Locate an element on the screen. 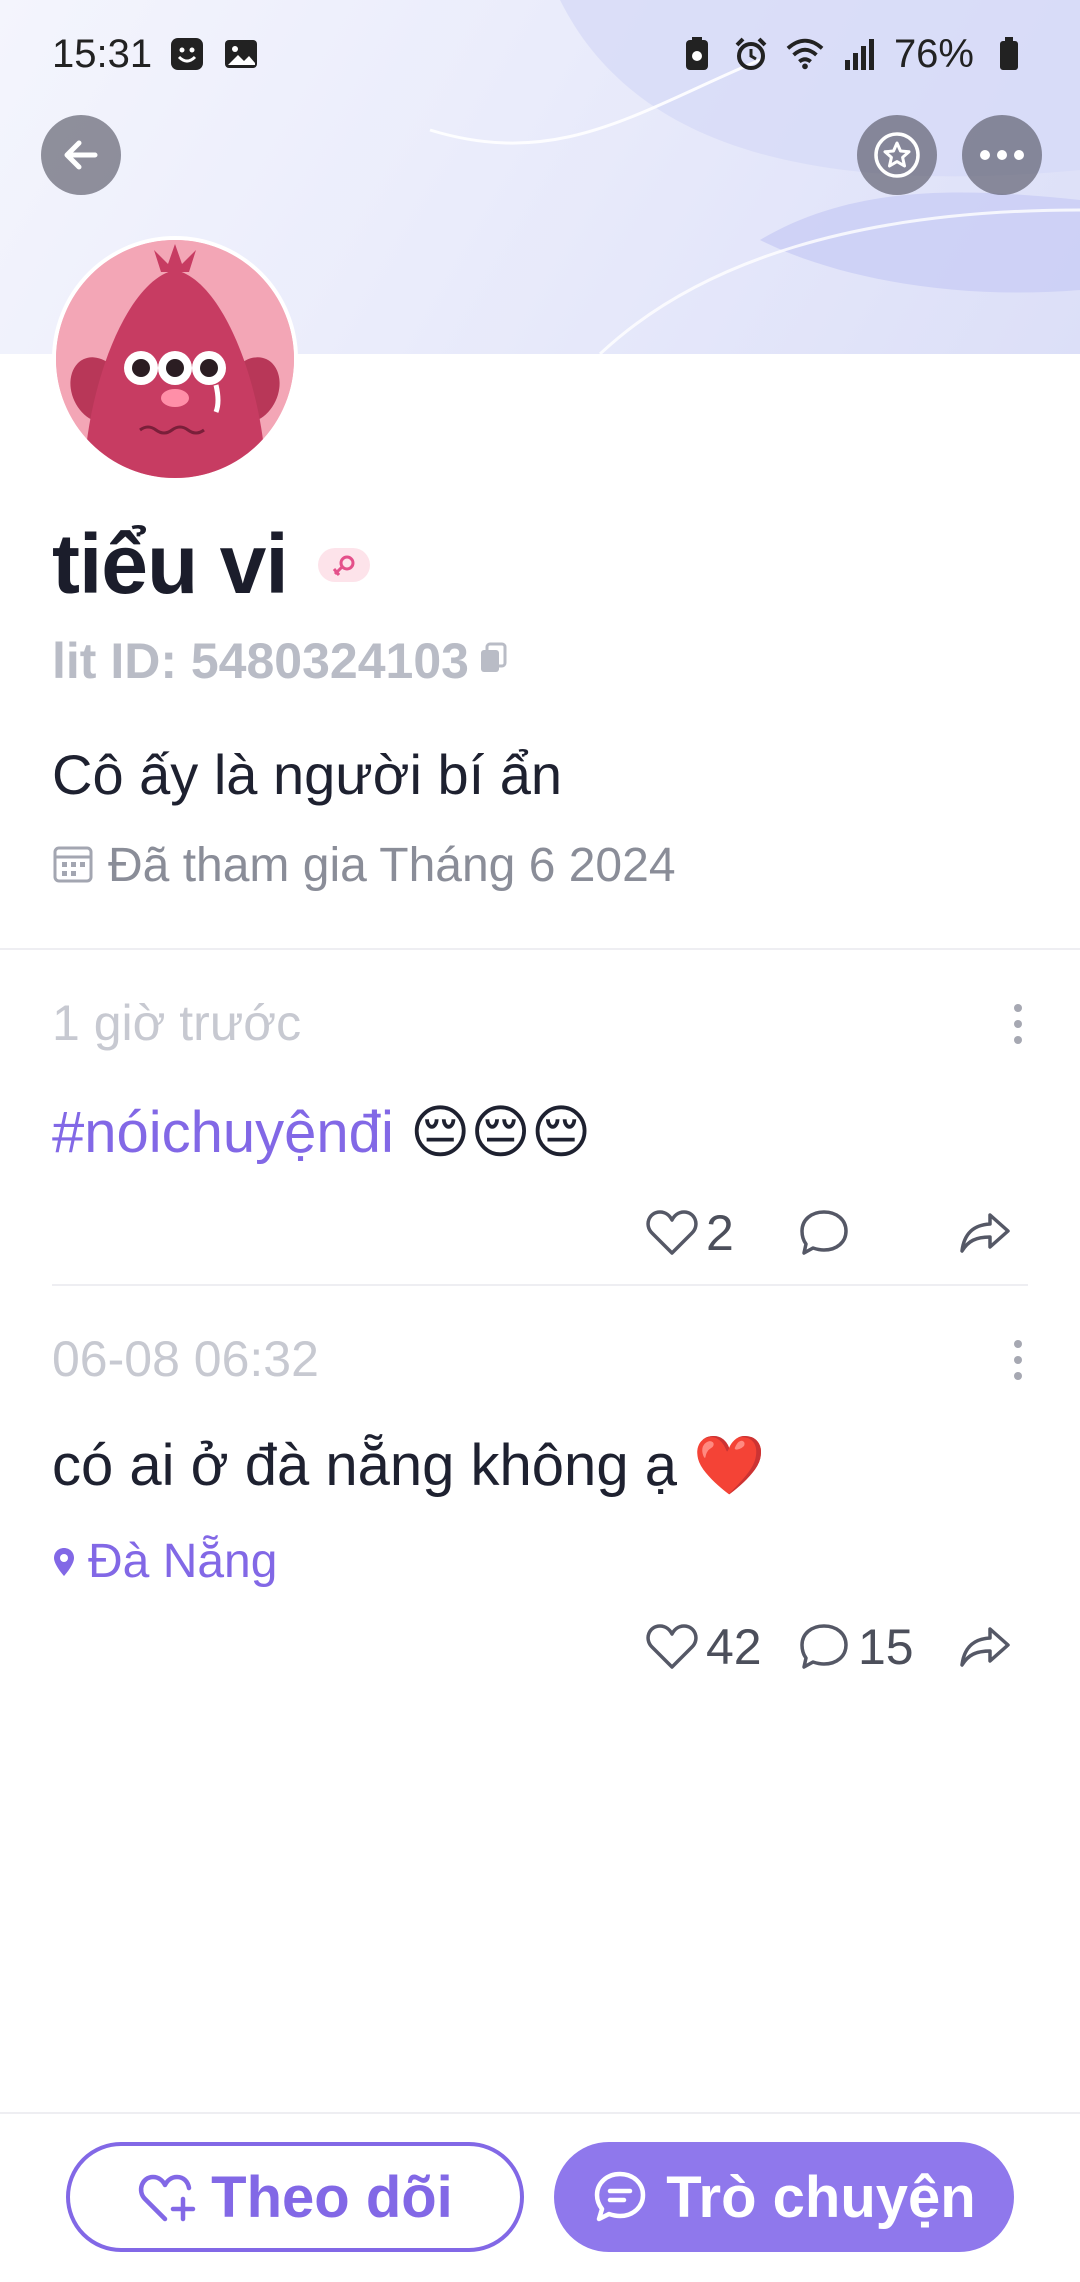 Image resolution: width=1080 pixels, height=2282 pixels. follow-button: Theo dõi is located at coordinates (295, 2197).